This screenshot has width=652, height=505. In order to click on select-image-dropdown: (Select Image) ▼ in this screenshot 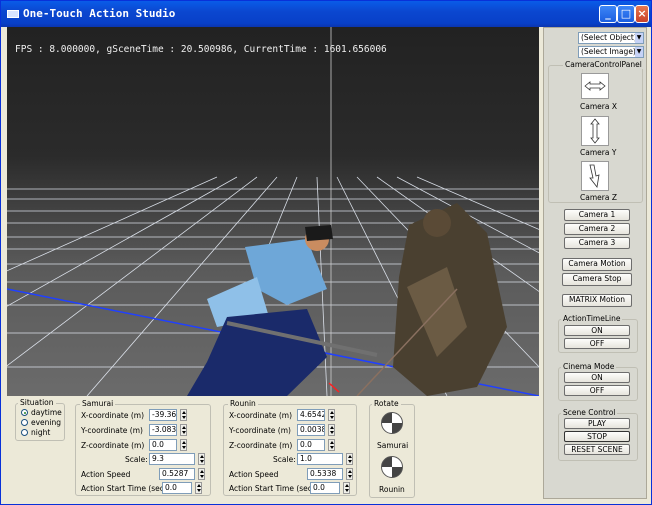, I will do `click(611, 52)`.